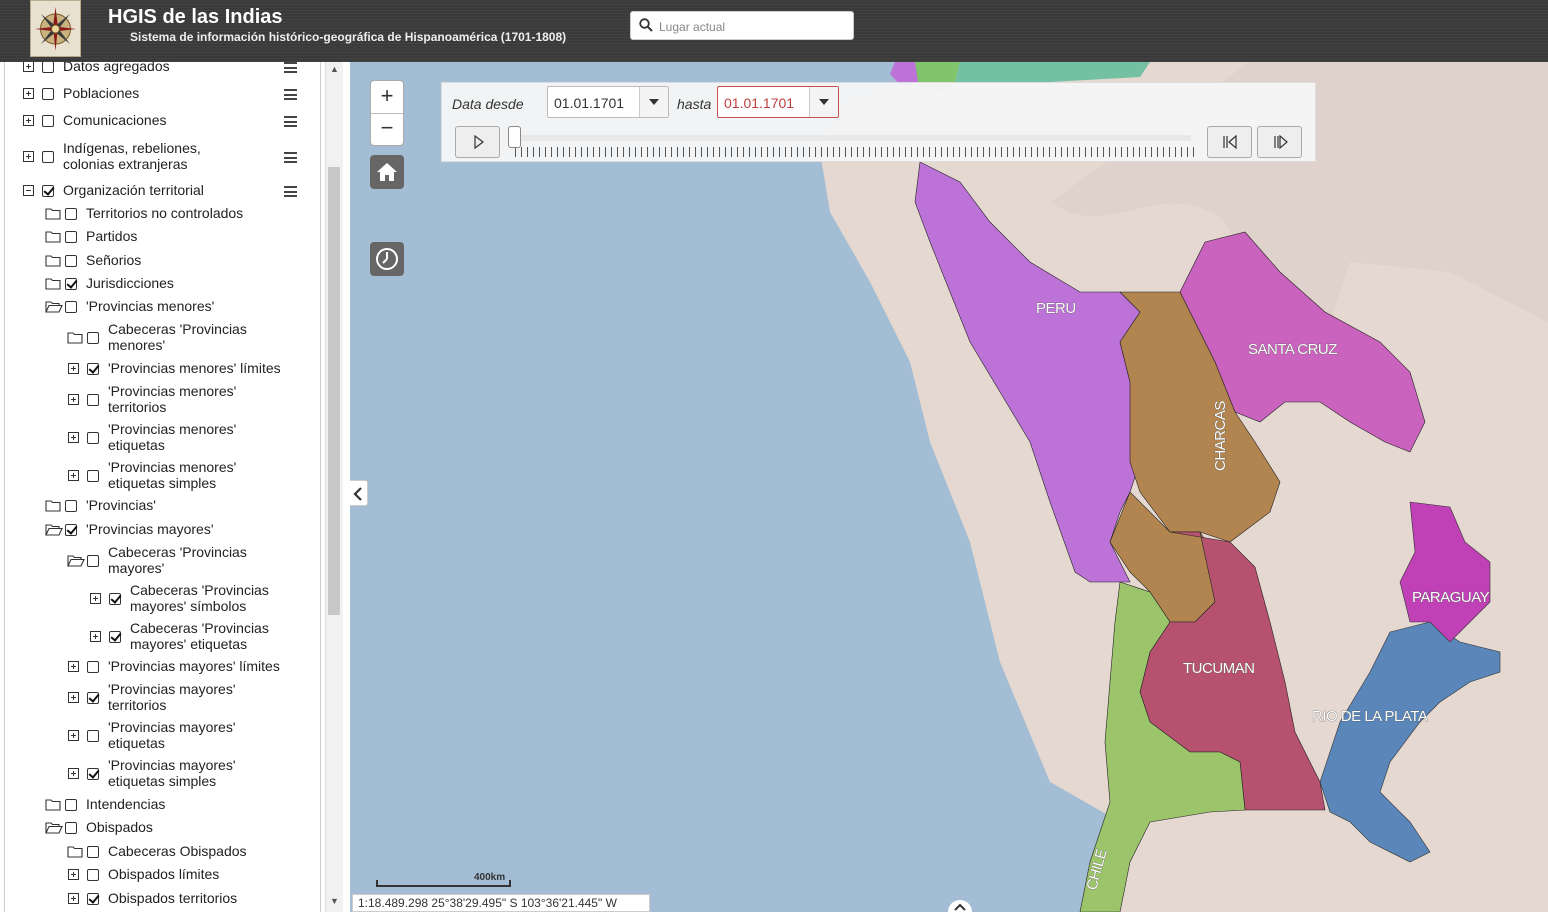 Image resolution: width=1548 pixels, height=912 pixels. What do you see at coordinates (160, 70) in the screenshot?
I see `layer-tree-item: Datos agregados` at bounding box center [160, 70].